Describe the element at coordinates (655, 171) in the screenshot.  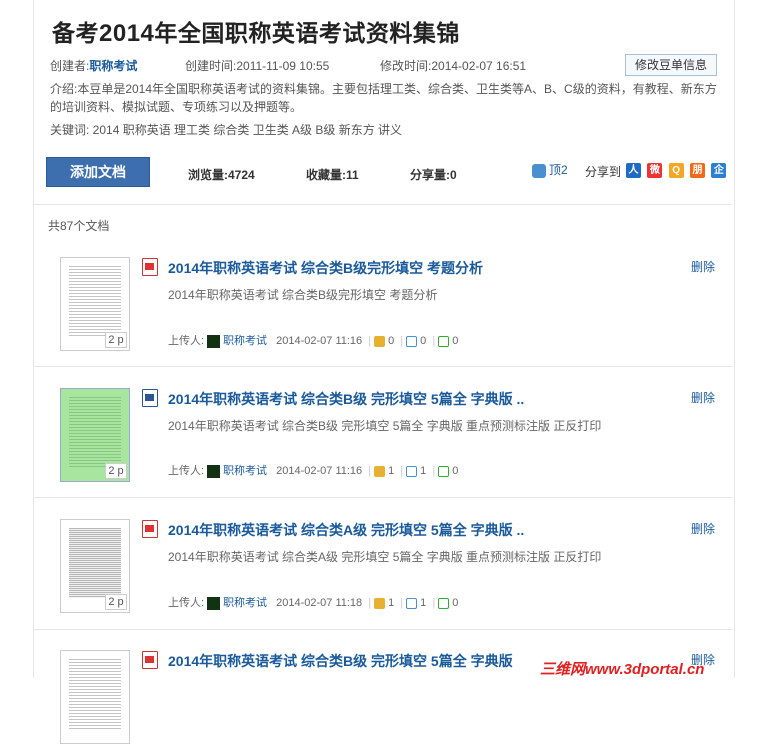
I see `weibo-icon: 微` at that location.